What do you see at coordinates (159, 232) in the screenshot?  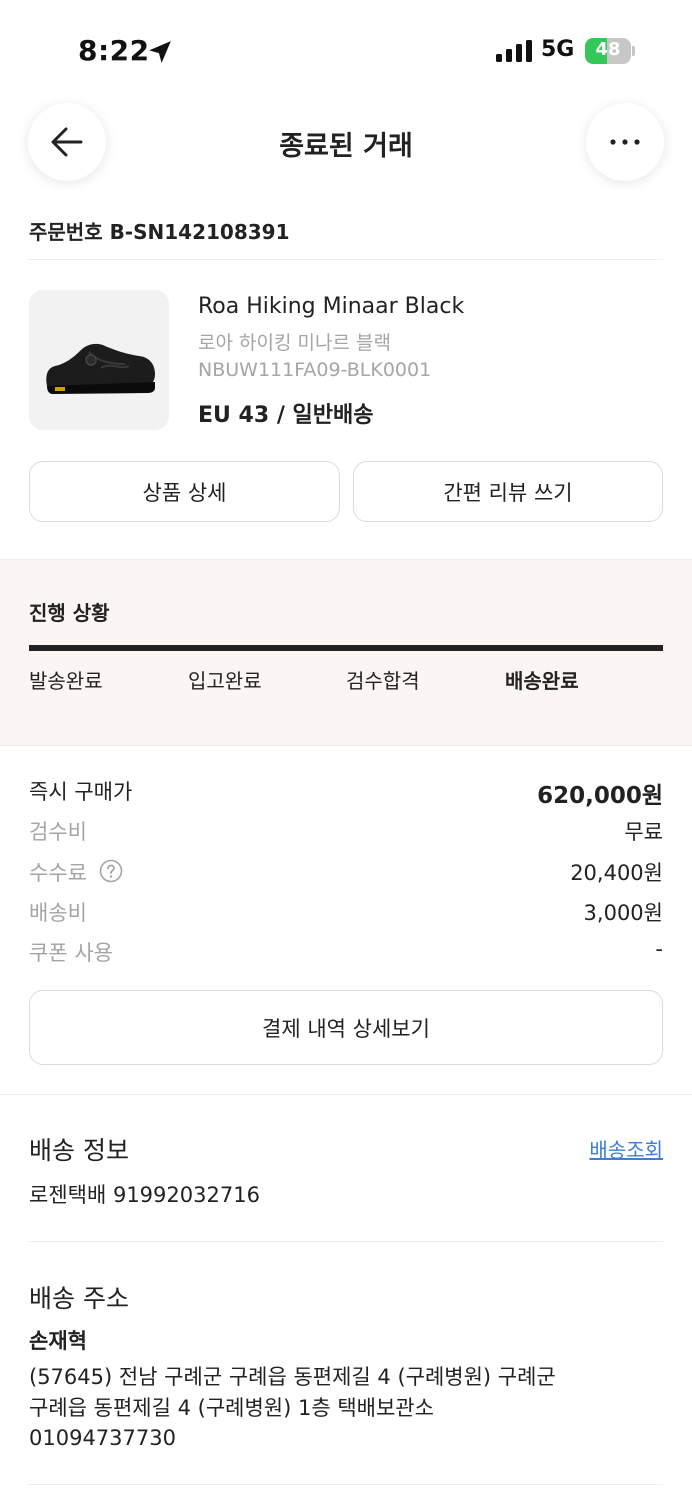 I see `order-number: 주문번호 B-SN142108391` at bounding box center [159, 232].